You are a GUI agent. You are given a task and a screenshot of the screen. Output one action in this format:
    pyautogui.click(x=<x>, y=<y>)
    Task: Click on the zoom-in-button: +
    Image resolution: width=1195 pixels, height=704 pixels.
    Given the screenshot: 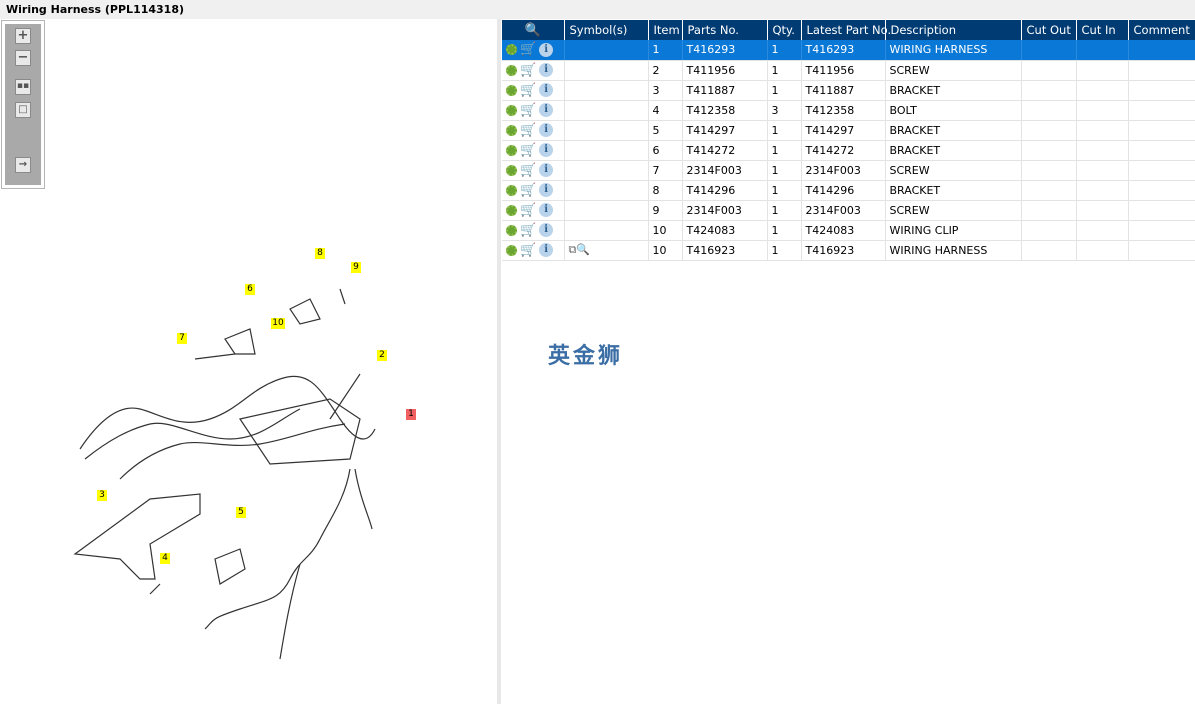 What is the action you would take?
    pyautogui.click(x=23, y=36)
    